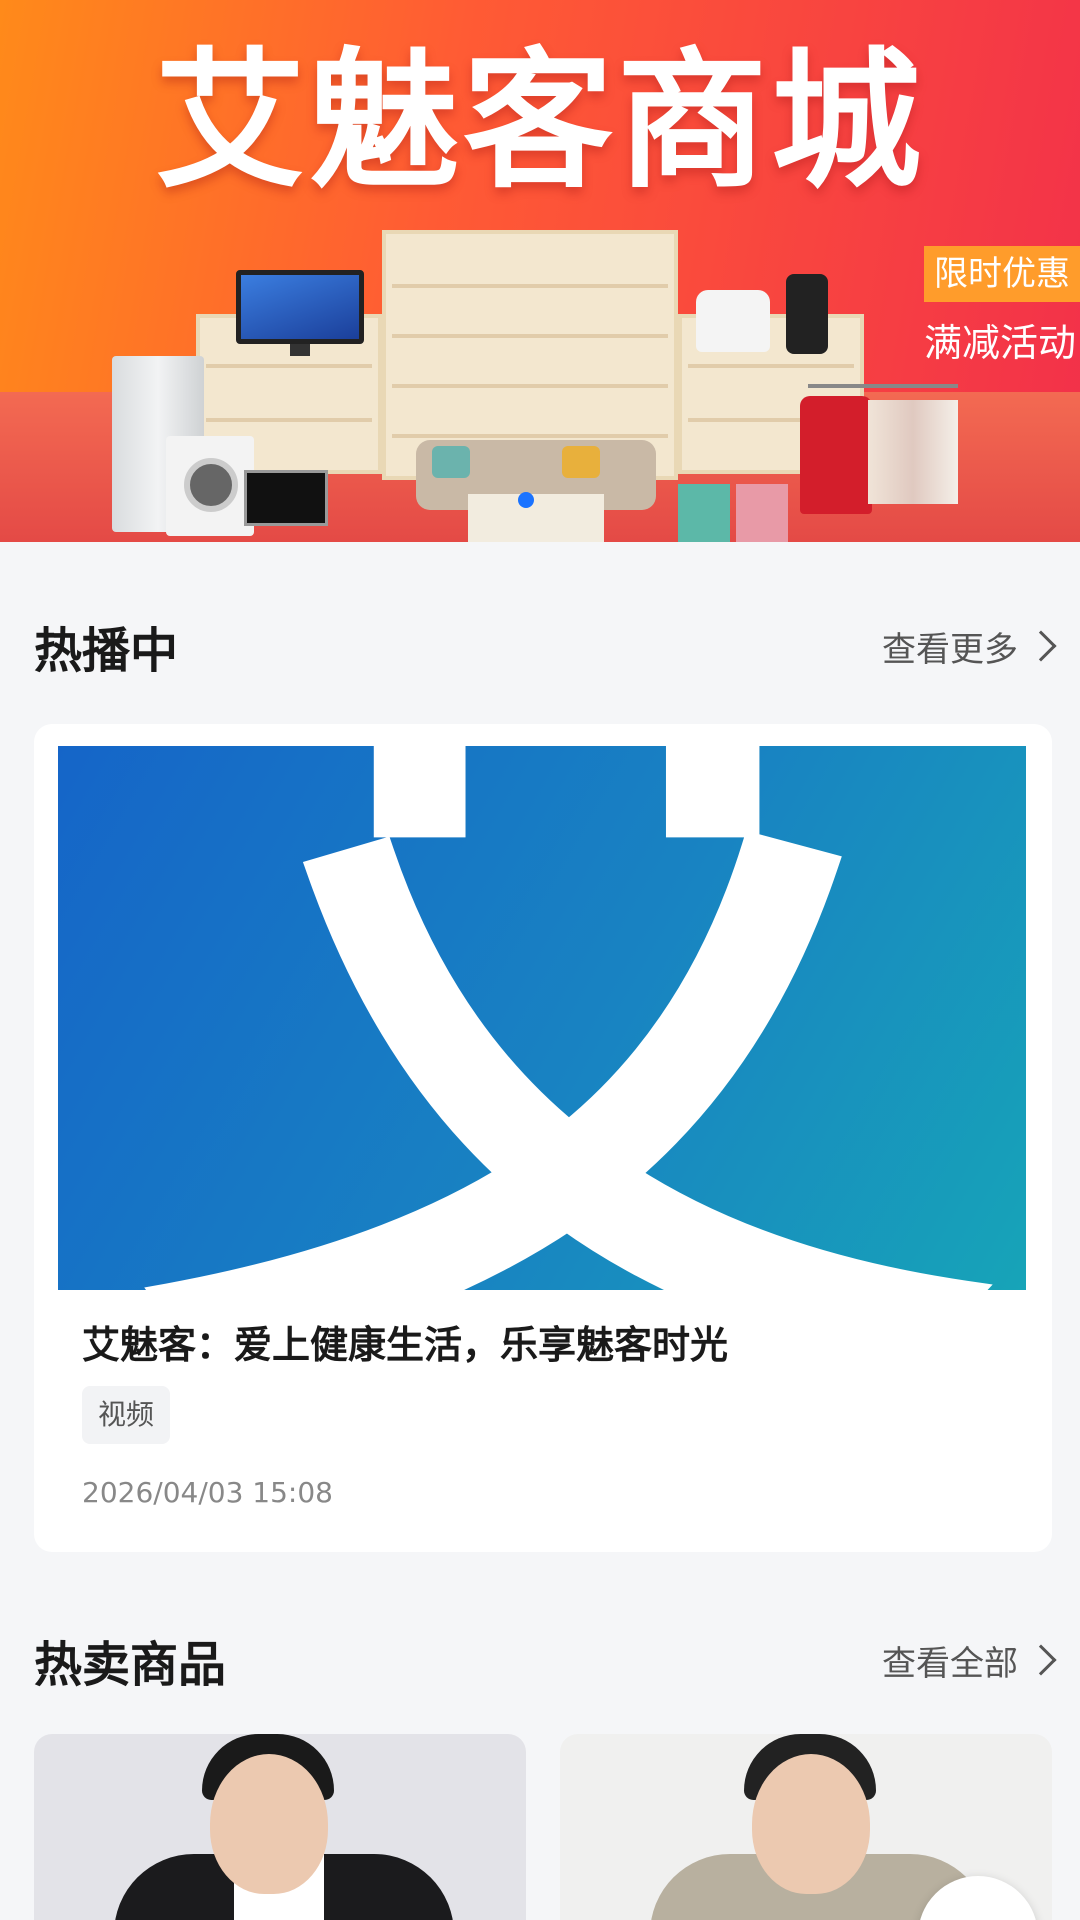 The width and height of the screenshot is (1080, 1920). What do you see at coordinates (950, 649) in the screenshot?
I see `view-more-label: 查看更多` at bounding box center [950, 649].